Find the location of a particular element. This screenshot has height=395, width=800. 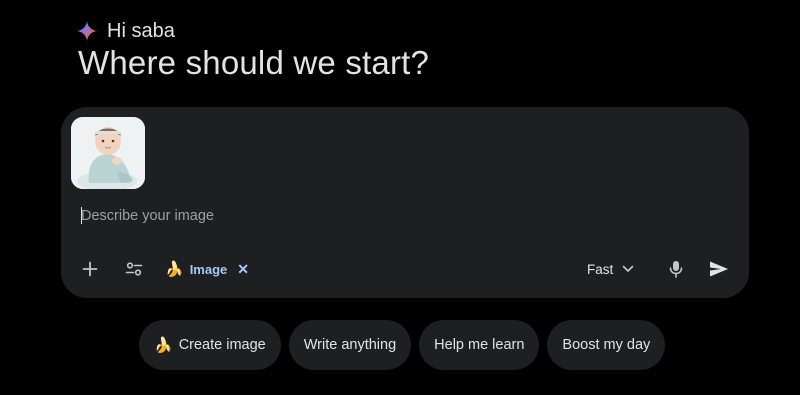

attached-image-thumbnail is located at coordinates (108, 153).